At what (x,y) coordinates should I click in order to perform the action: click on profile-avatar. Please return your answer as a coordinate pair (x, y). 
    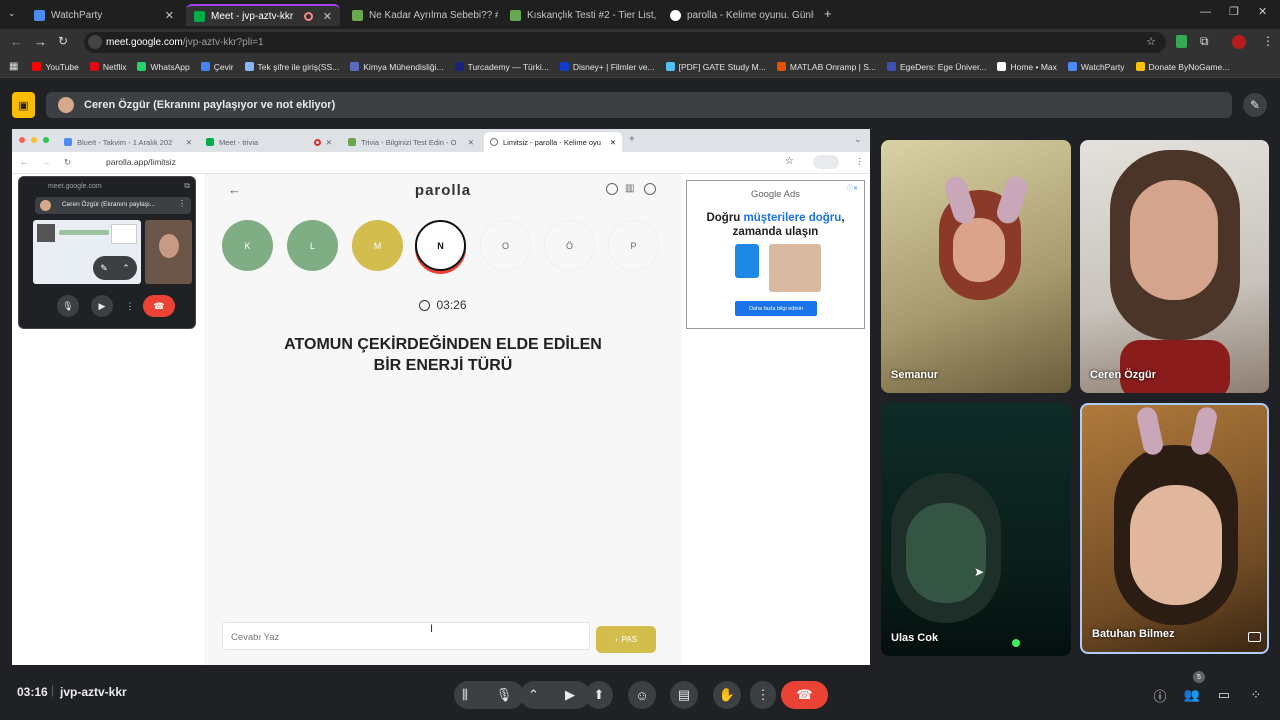
    Looking at the image, I should click on (1239, 42).